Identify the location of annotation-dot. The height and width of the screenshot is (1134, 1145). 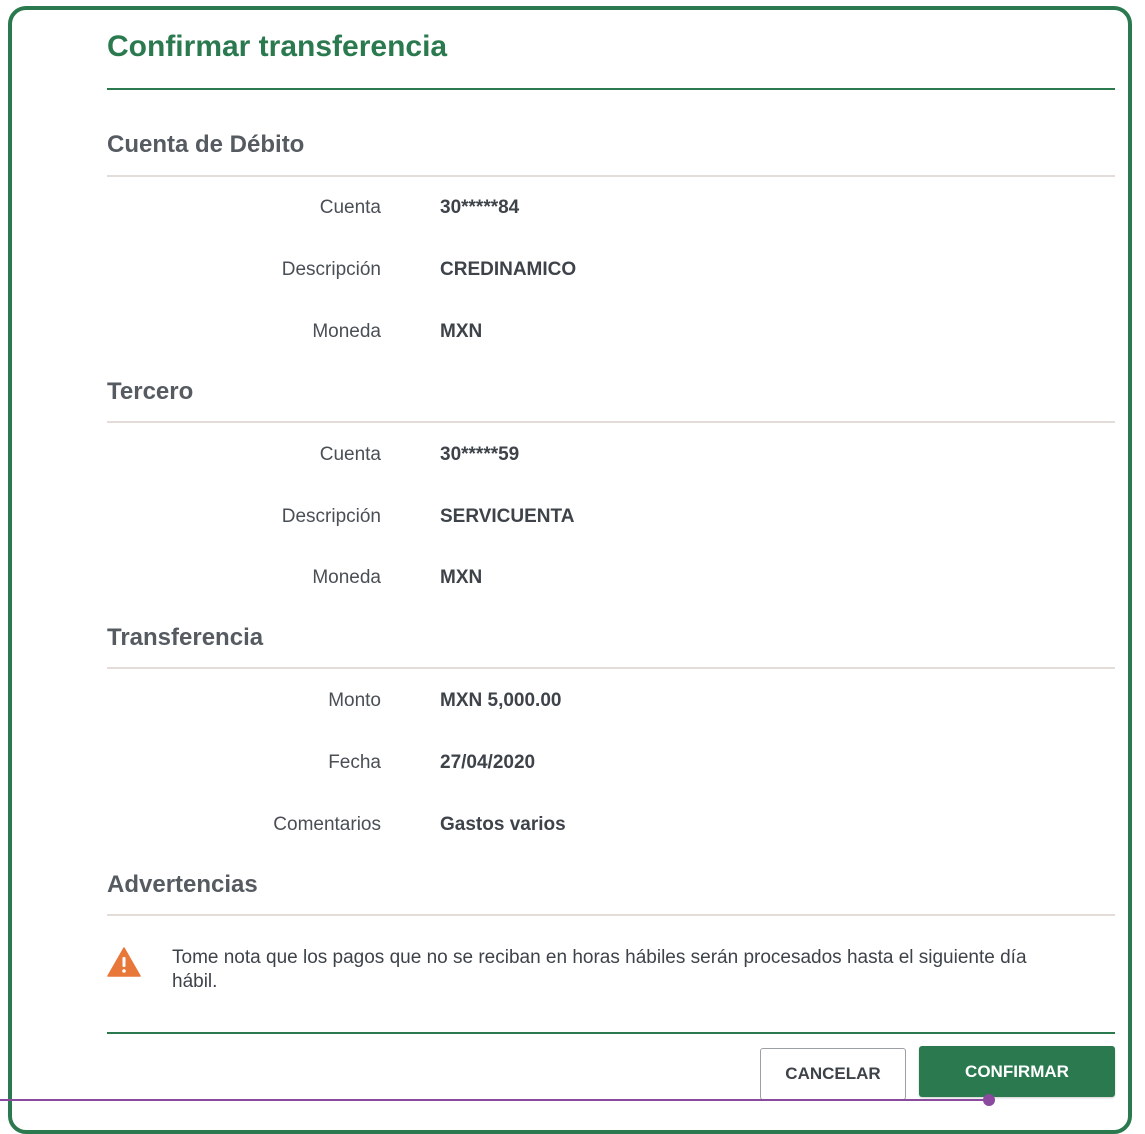
(989, 1100).